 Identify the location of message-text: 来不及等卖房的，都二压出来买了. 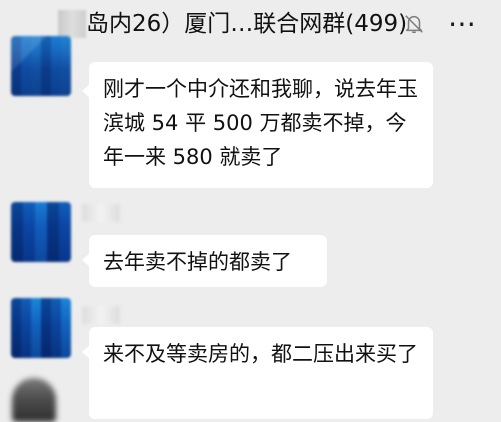
(260, 354).